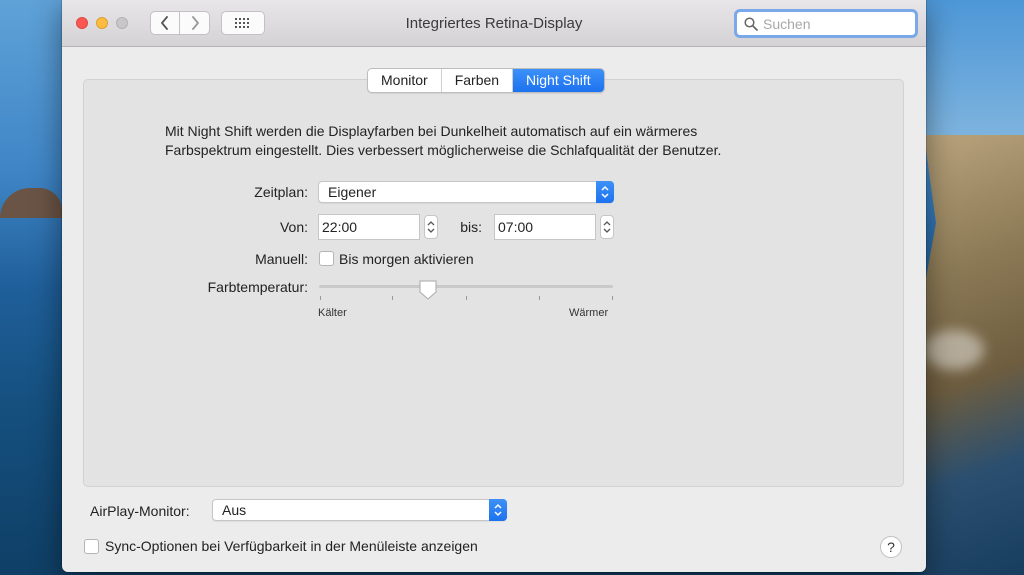 The height and width of the screenshot is (575, 1024). What do you see at coordinates (471, 227) in the screenshot?
I see `to-label: bis:` at bounding box center [471, 227].